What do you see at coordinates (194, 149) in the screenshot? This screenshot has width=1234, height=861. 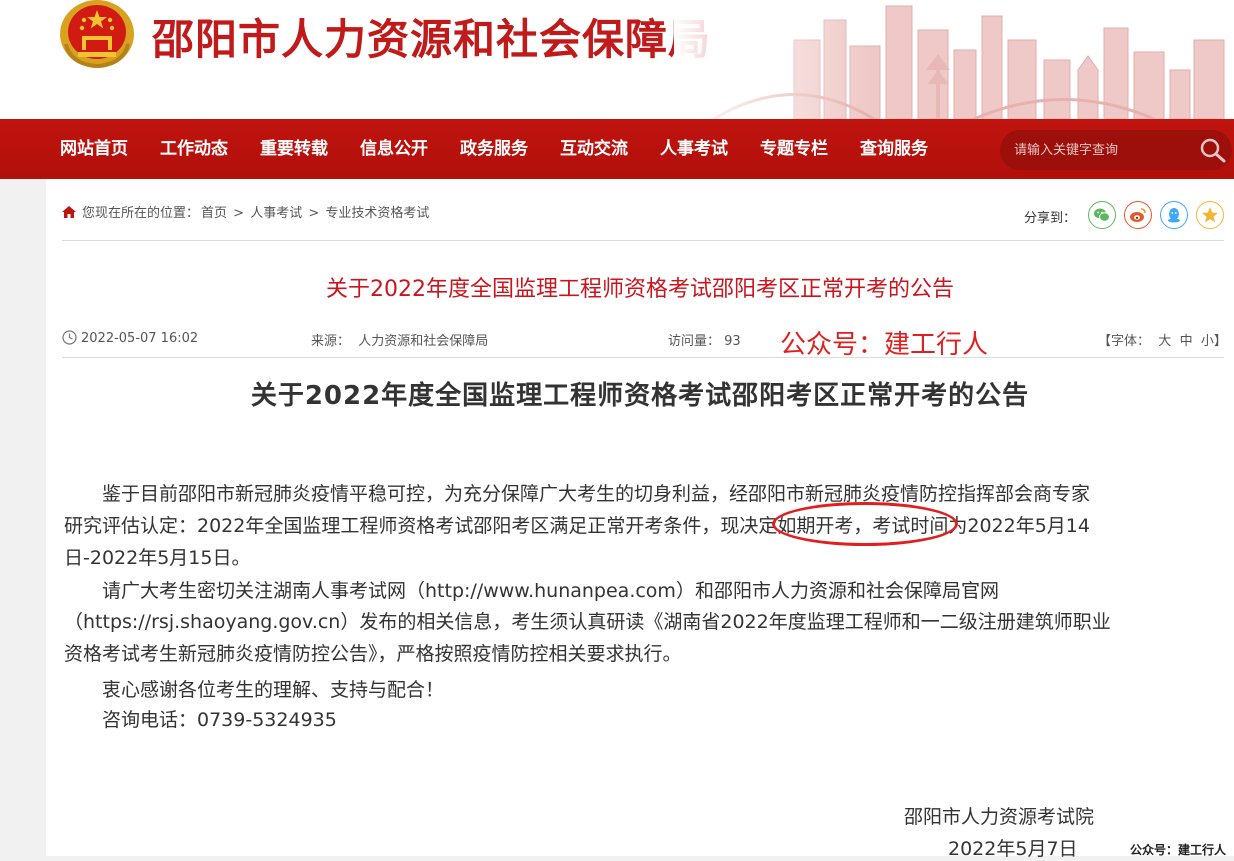 I see `nav-item-work-news: 工作动态` at bounding box center [194, 149].